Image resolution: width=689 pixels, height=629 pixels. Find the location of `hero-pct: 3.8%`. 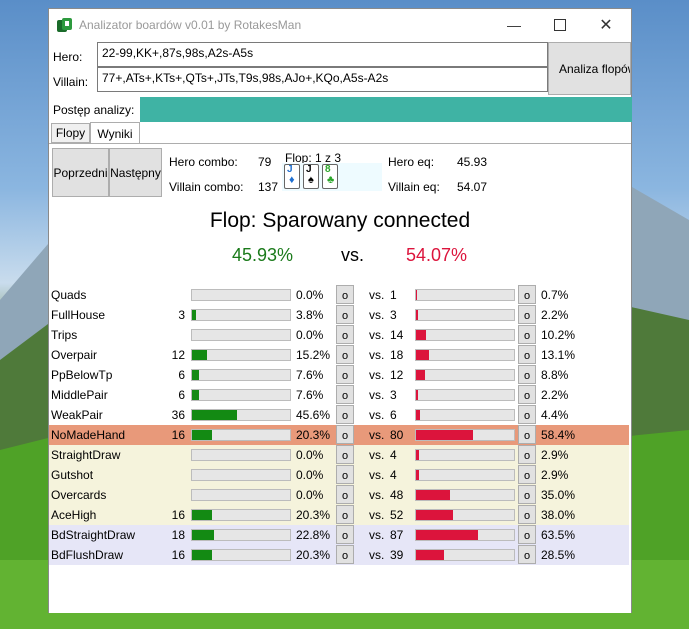

hero-pct: 3.8% is located at coordinates (310, 315).